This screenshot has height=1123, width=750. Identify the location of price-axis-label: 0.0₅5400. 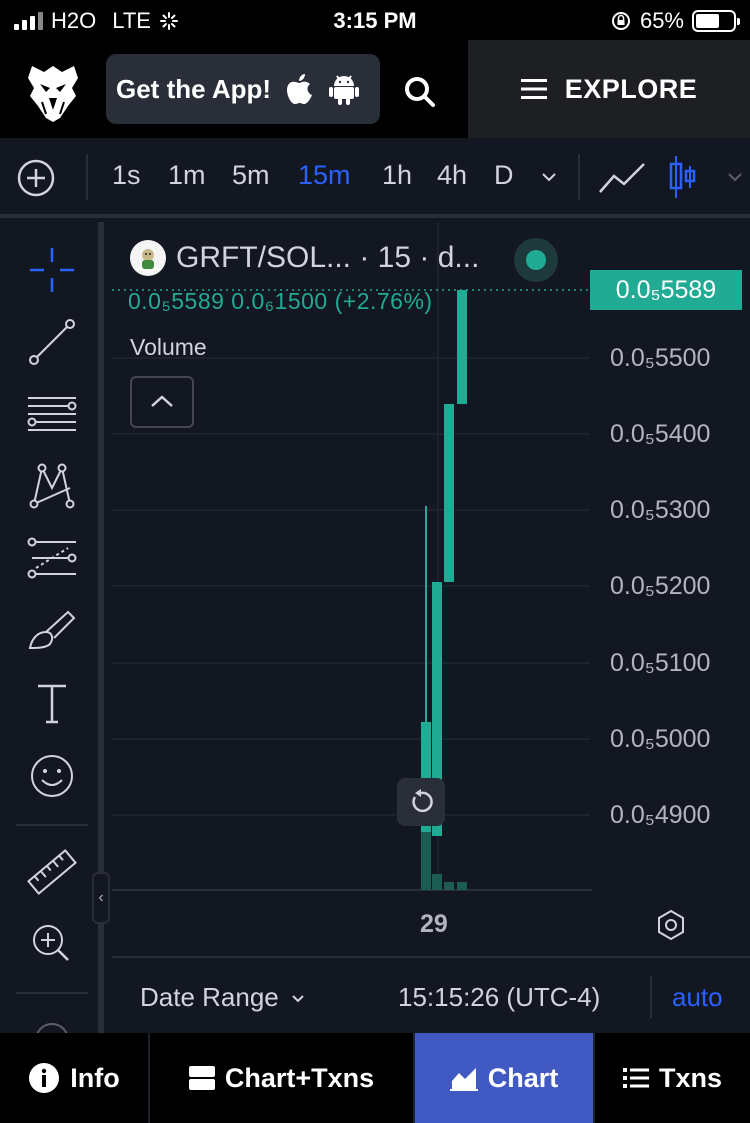
(660, 434).